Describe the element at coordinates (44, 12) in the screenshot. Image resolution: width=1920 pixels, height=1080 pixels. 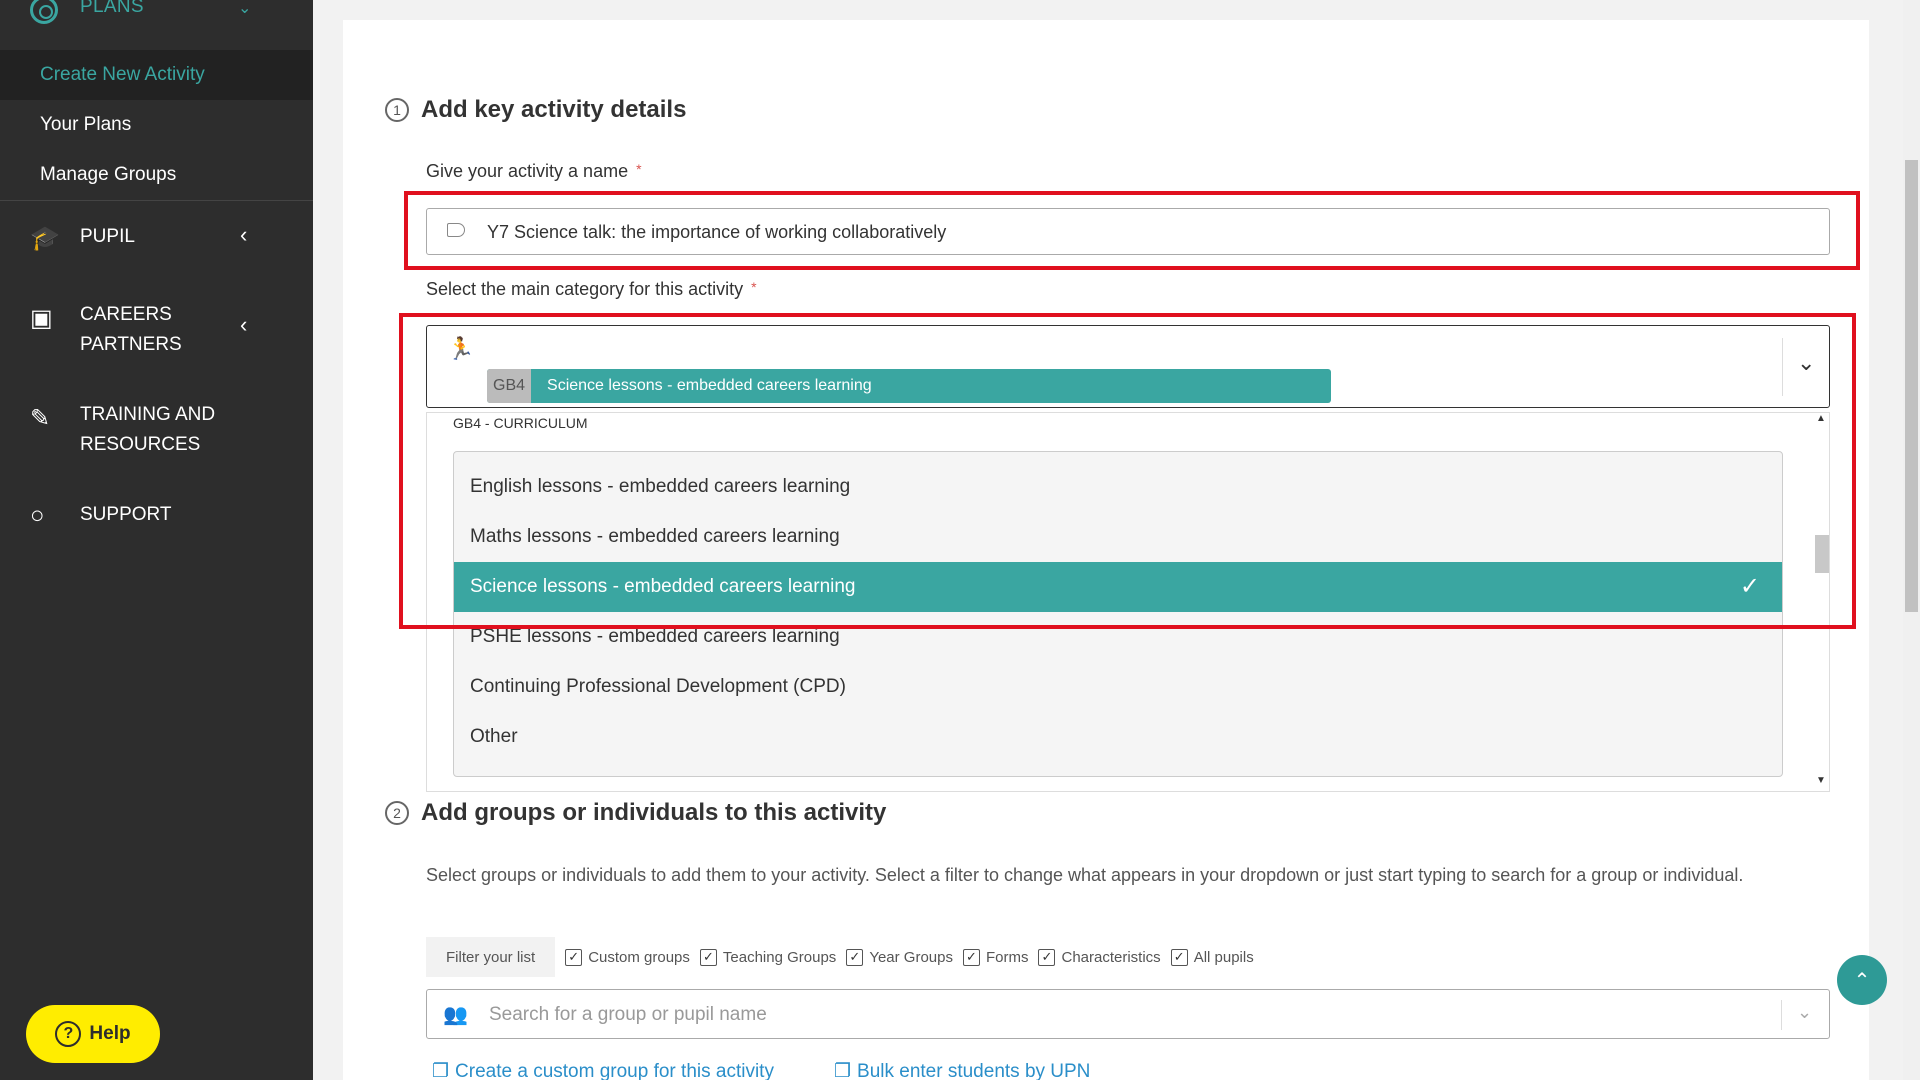
I see `target-icon` at that location.